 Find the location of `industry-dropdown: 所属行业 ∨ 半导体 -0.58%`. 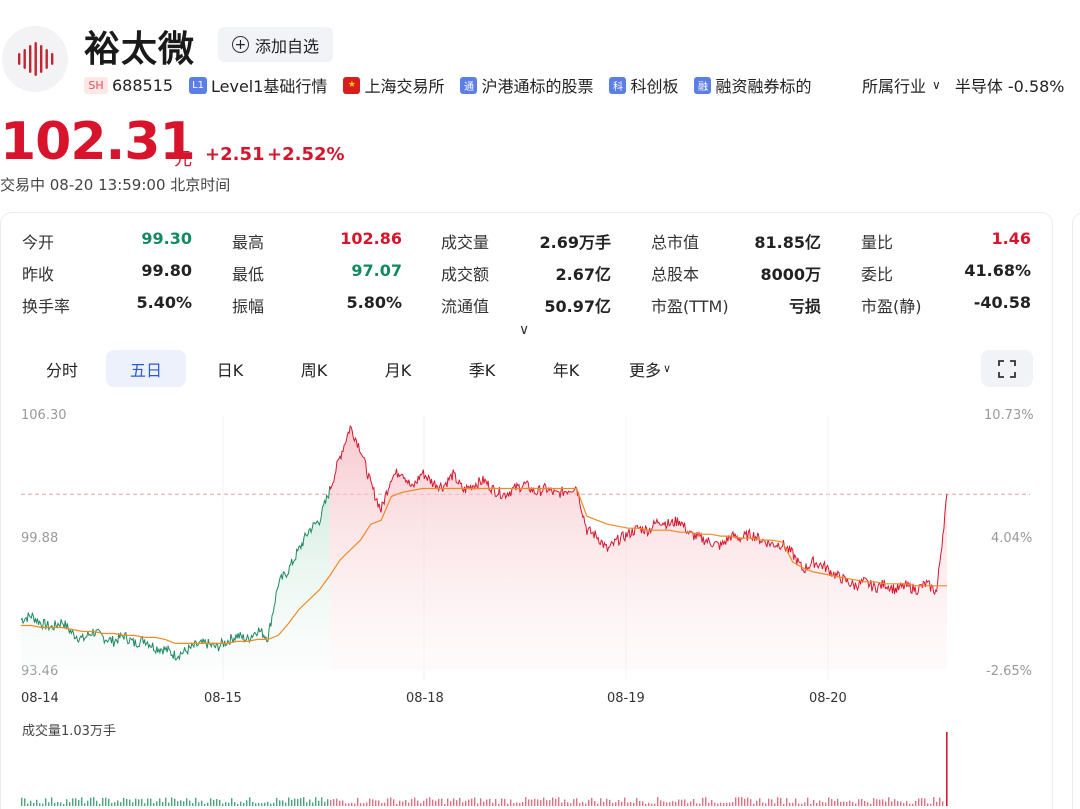

industry-dropdown: 所属行业 ∨ 半导体 -0.58% is located at coordinates (963, 85).